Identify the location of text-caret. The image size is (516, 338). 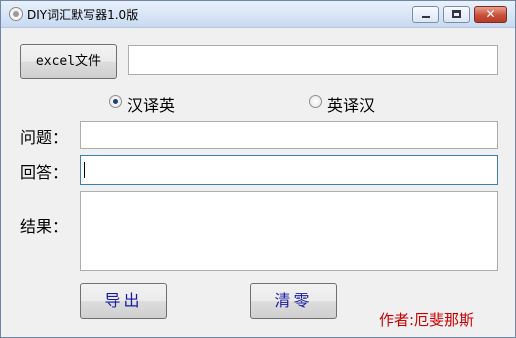
(84, 170).